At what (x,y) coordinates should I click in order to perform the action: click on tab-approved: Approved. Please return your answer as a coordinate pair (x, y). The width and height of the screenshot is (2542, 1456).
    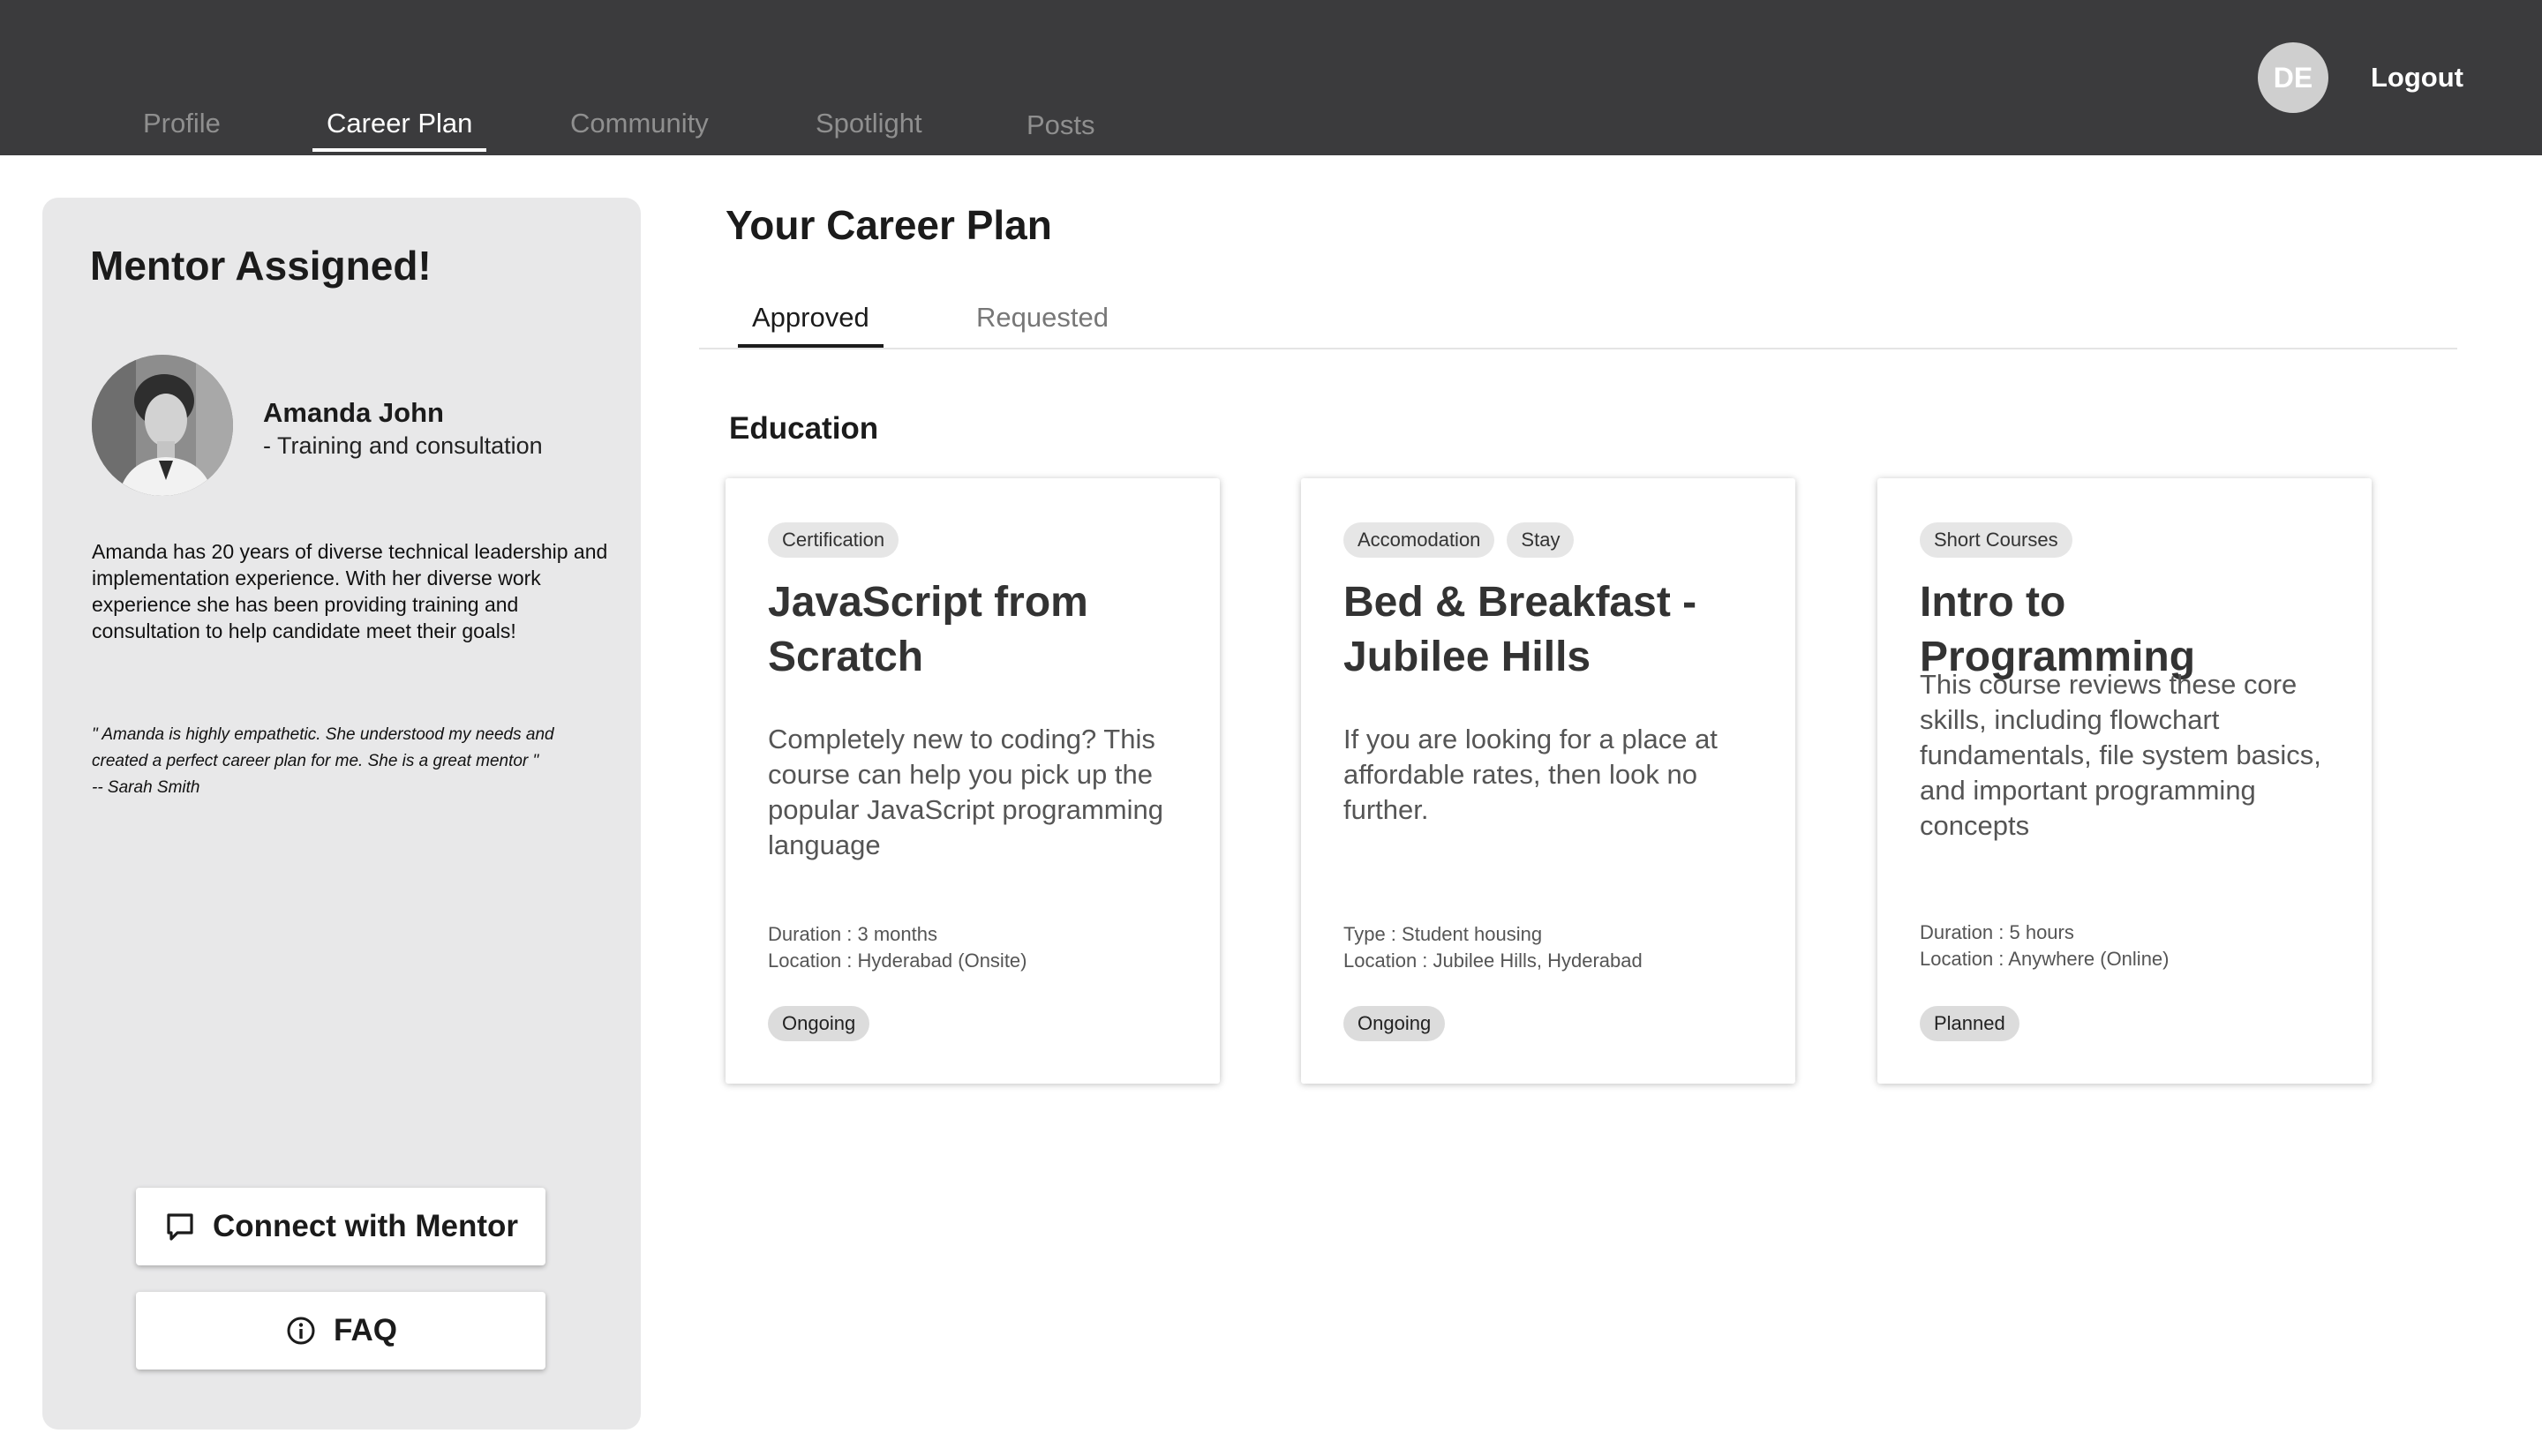
    Looking at the image, I should click on (811, 325).